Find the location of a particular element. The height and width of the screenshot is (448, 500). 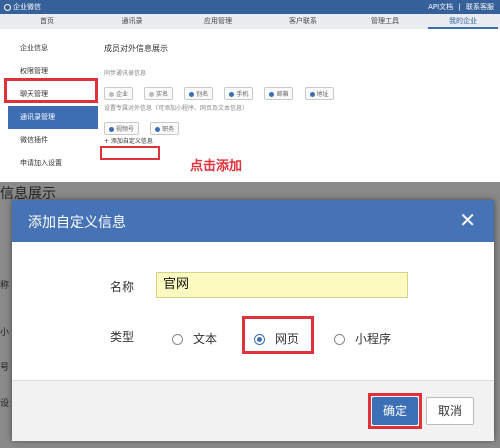

name-label: 名称 is located at coordinates (122, 287).